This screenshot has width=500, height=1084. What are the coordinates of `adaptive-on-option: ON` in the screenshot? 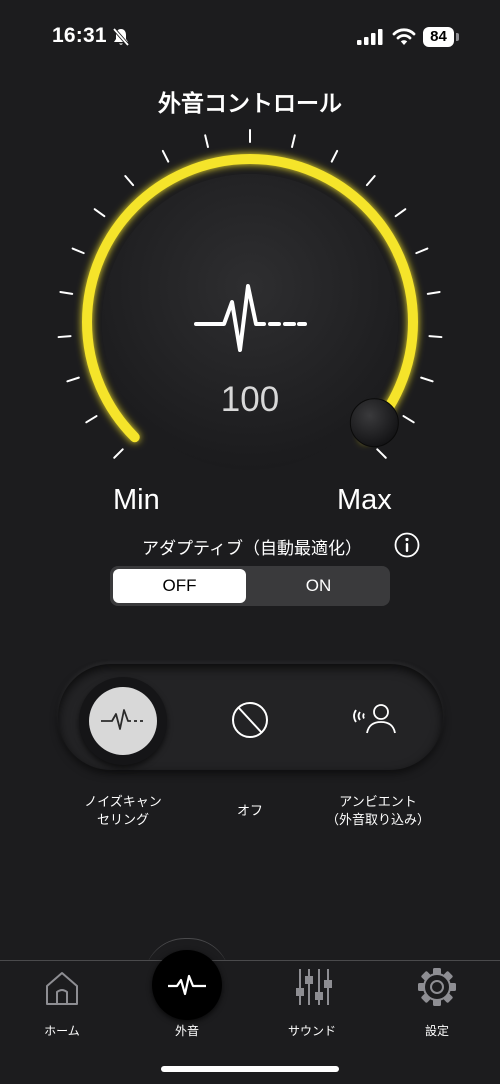 It's located at (318, 586).